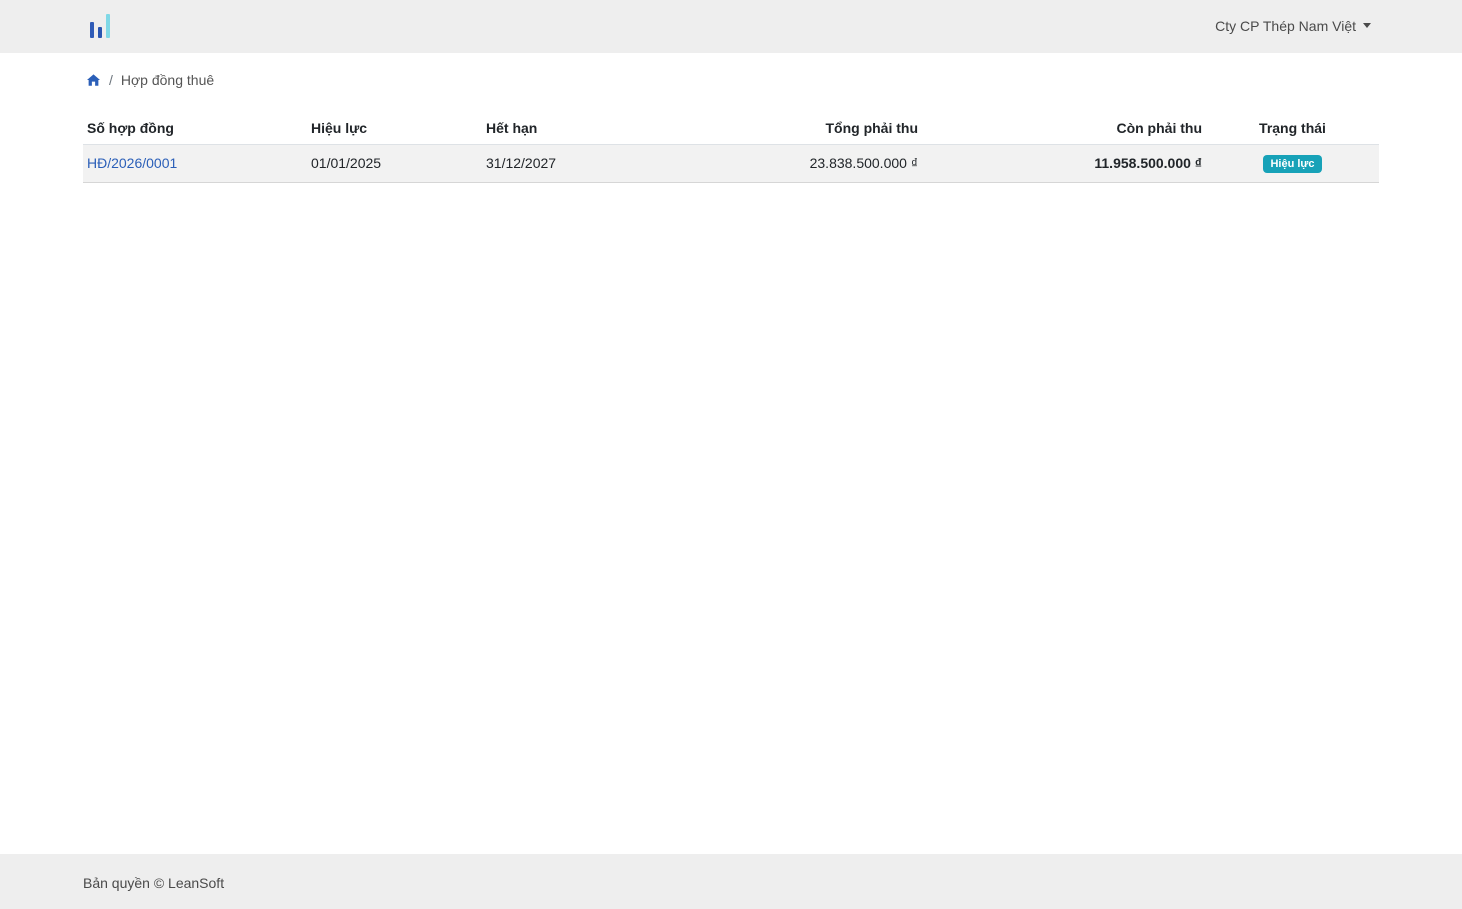 The height and width of the screenshot is (909, 1462). I want to click on breadcrumb: / Hợp đồng thuê, so click(150, 80).